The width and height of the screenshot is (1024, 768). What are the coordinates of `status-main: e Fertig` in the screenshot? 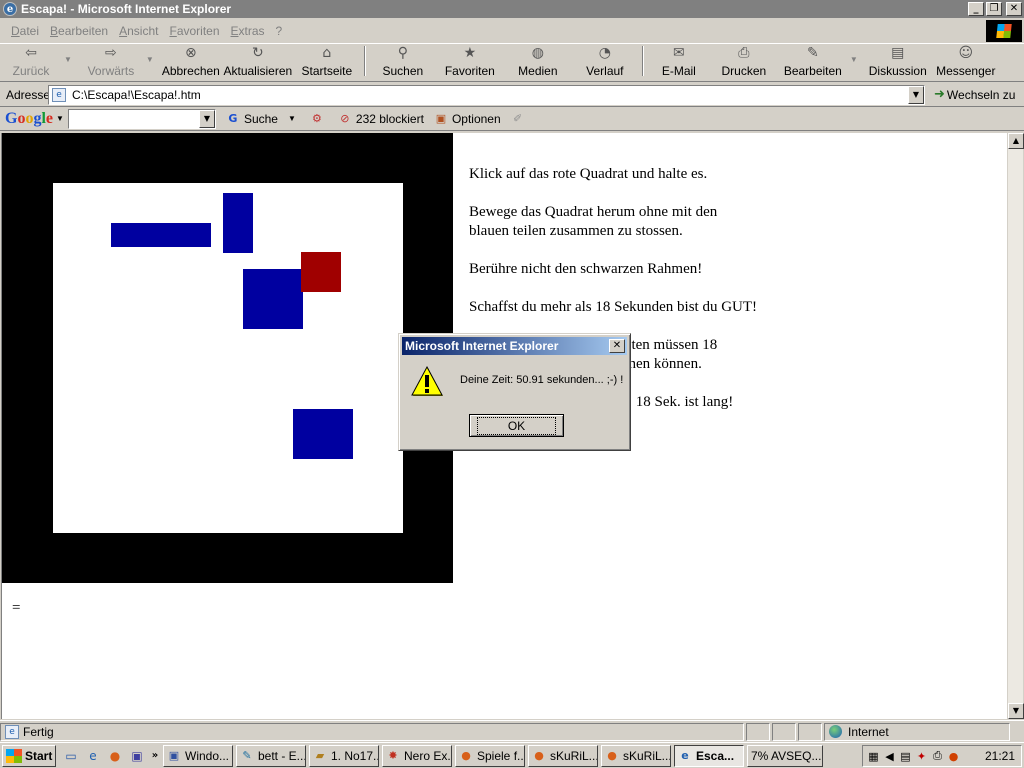 It's located at (372, 731).